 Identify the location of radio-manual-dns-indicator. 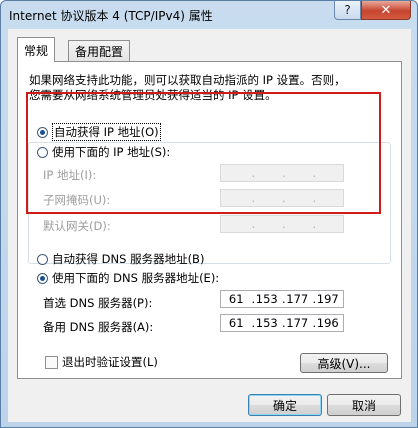
(42, 278).